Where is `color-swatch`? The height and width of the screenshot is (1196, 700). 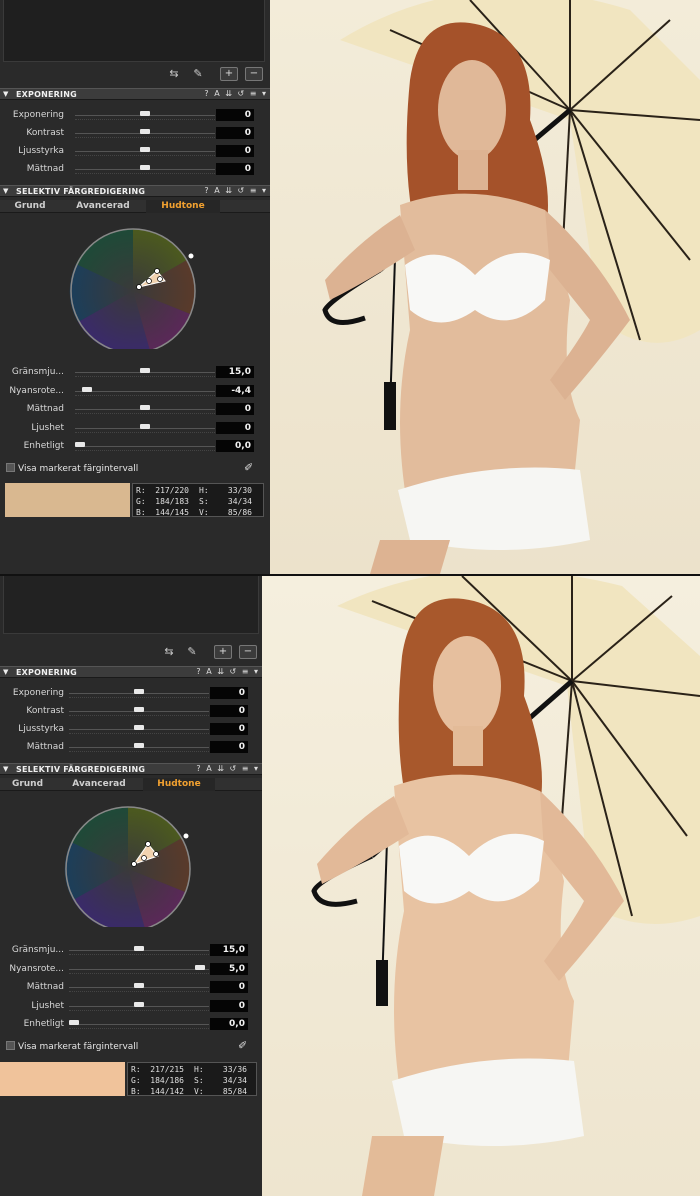 color-swatch is located at coordinates (62, 1079).